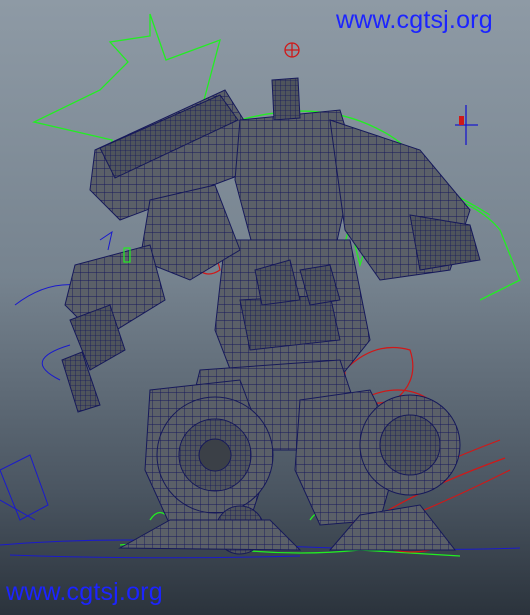  What do you see at coordinates (466, 125) in the screenshot?
I see `axis-manipulator-icon` at bounding box center [466, 125].